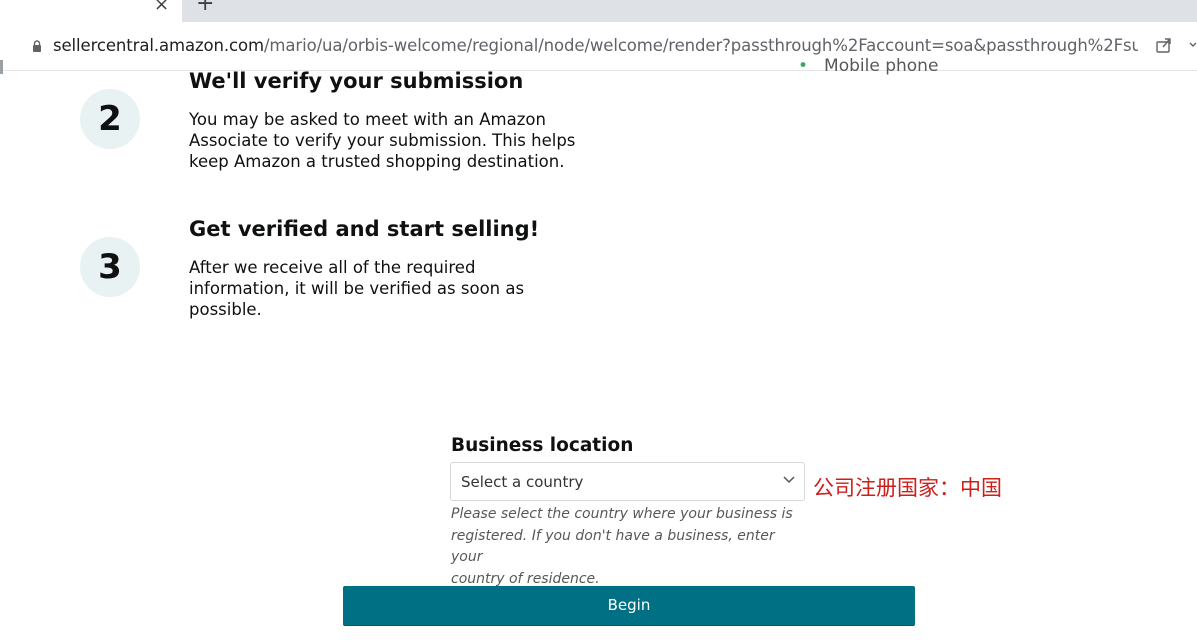 Image resolution: width=1197 pixels, height=641 pixels. What do you see at coordinates (158, 45) in the screenshot?
I see `url-host: sellercentral.amazon.com` at bounding box center [158, 45].